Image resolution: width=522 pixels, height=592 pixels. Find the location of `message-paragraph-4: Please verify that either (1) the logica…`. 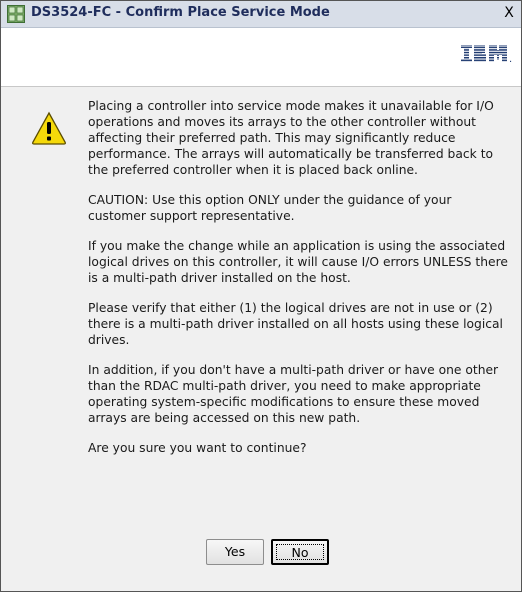

message-paragraph-4: Please verify that either (1) the logica… is located at coordinates (295, 324).